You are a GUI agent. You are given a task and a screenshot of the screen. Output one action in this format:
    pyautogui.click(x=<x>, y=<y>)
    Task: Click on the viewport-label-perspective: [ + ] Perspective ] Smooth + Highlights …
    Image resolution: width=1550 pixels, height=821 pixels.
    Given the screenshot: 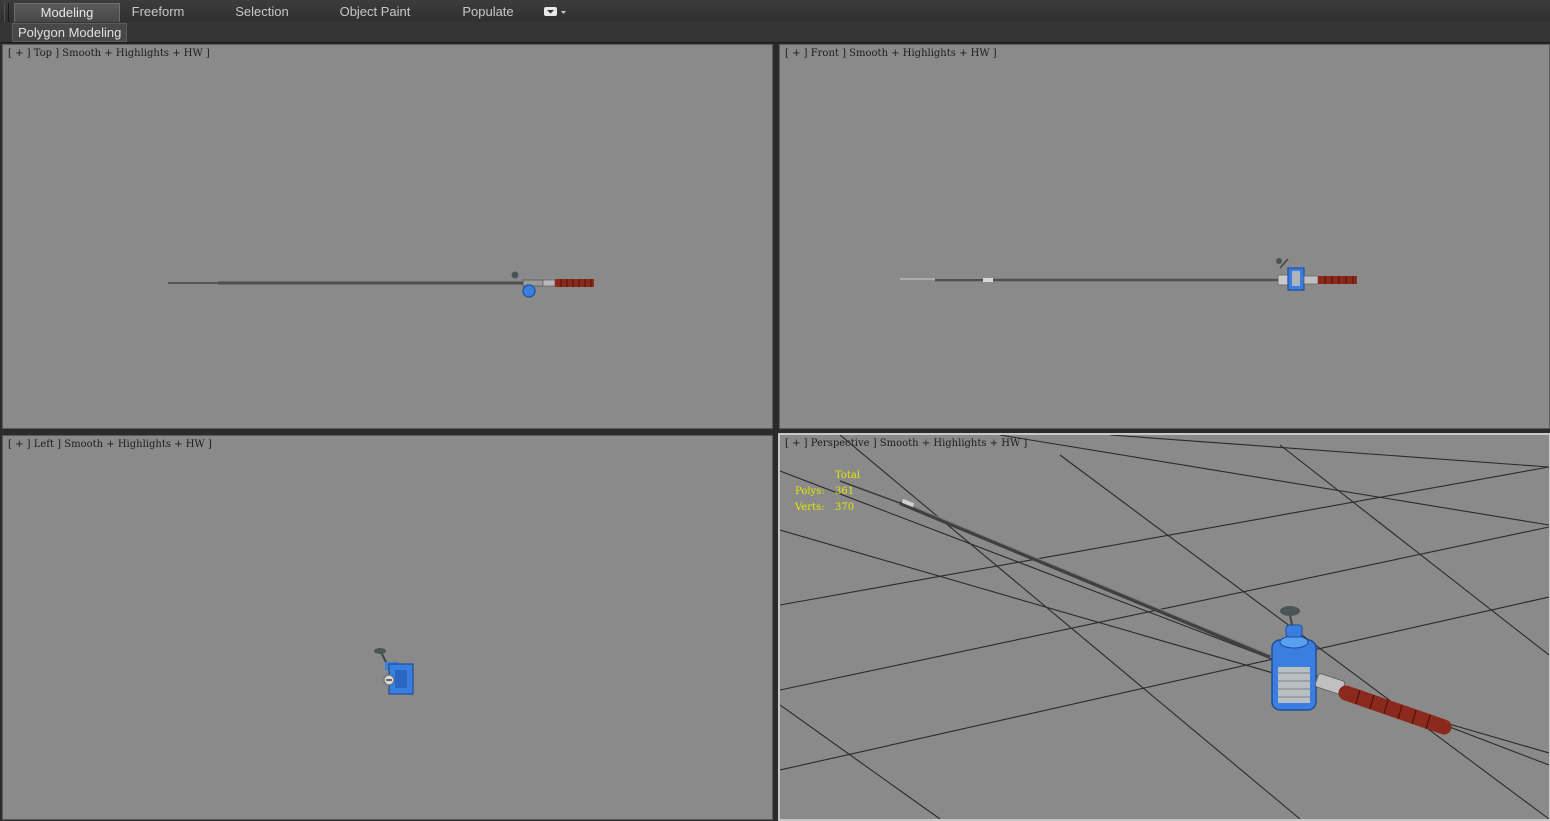 What is the action you would take?
    pyautogui.click(x=906, y=443)
    